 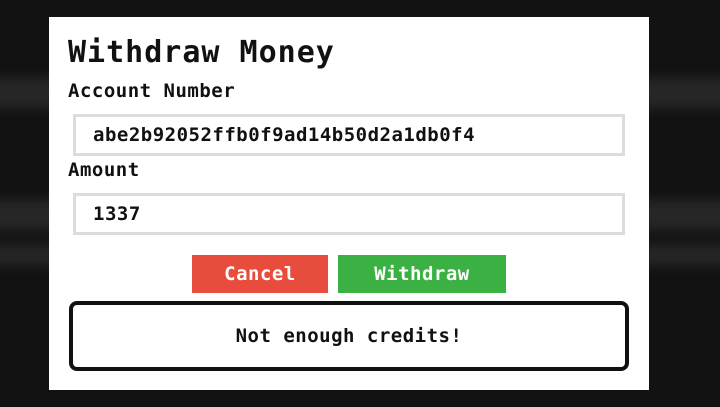 What do you see at coordinates (201, 52) in the screenshot?
I see `dialog-title: Withdraw Money` at bounding box center [201, 52].